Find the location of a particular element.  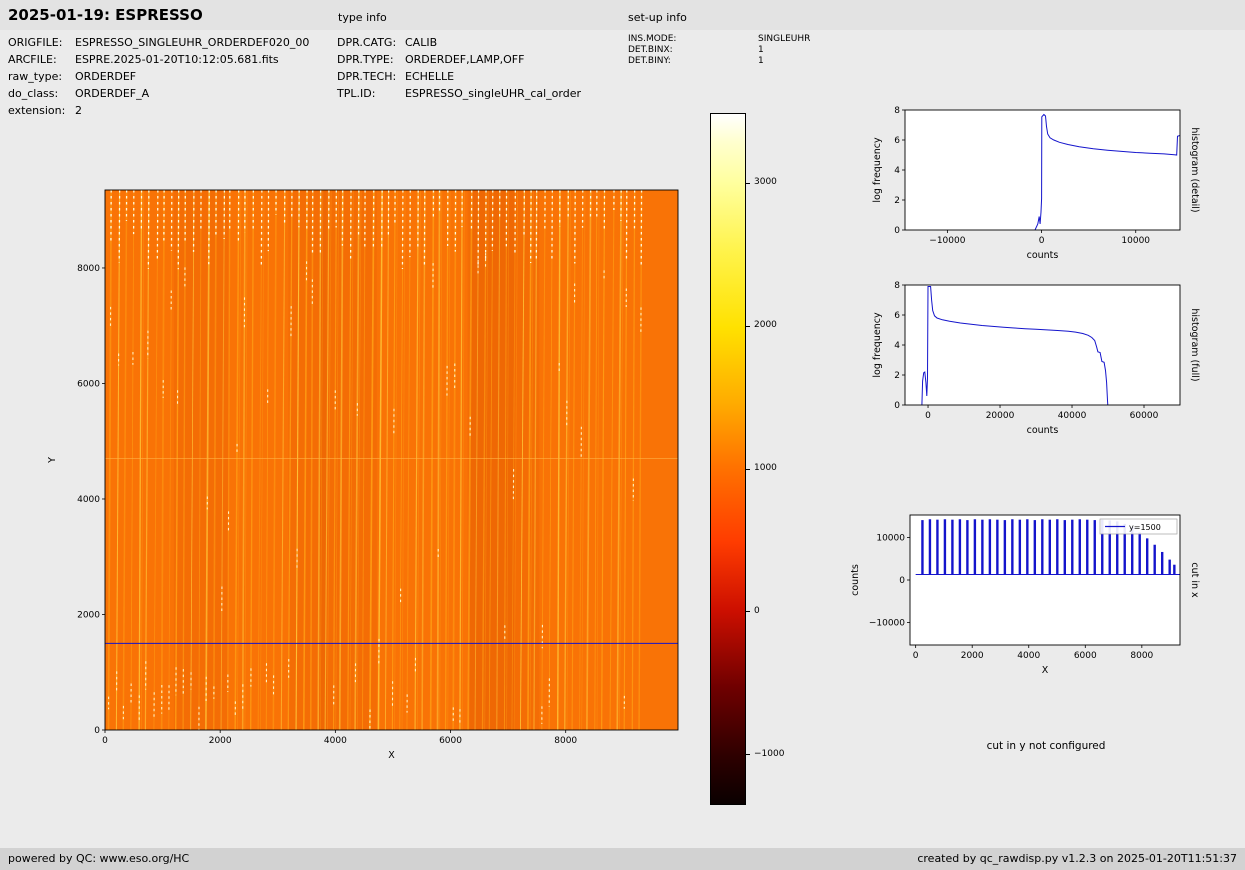

meta-value: ECHELLE is located at coordinates (430, 76).